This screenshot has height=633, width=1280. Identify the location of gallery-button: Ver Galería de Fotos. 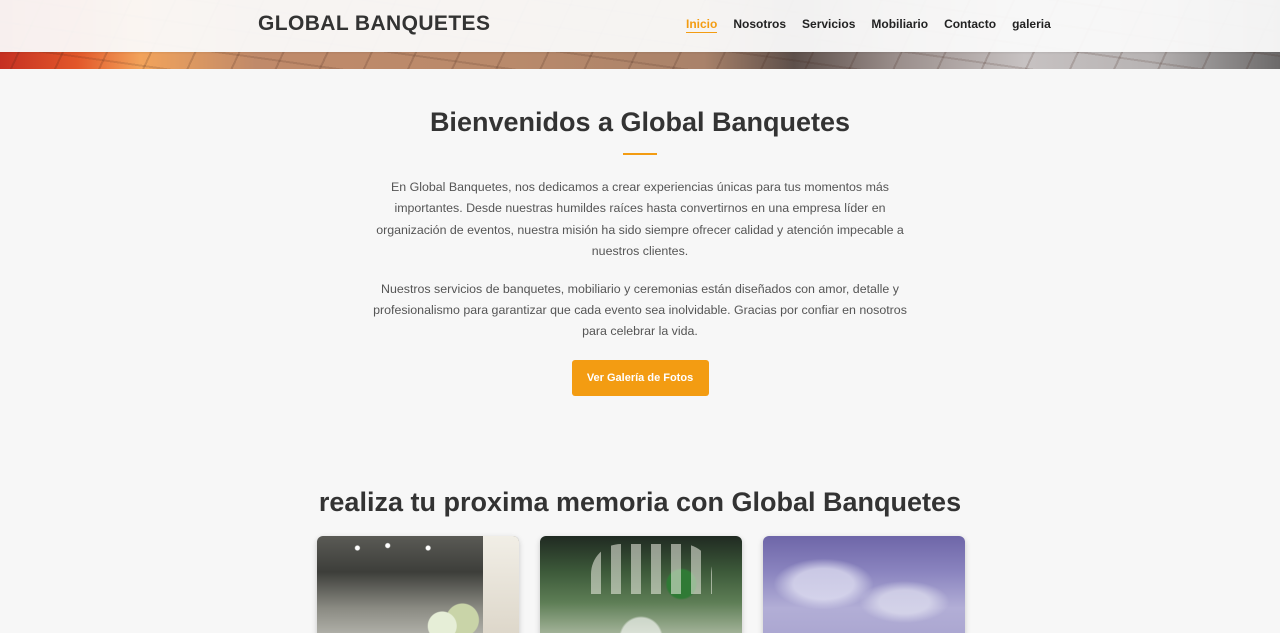
(640, 377).